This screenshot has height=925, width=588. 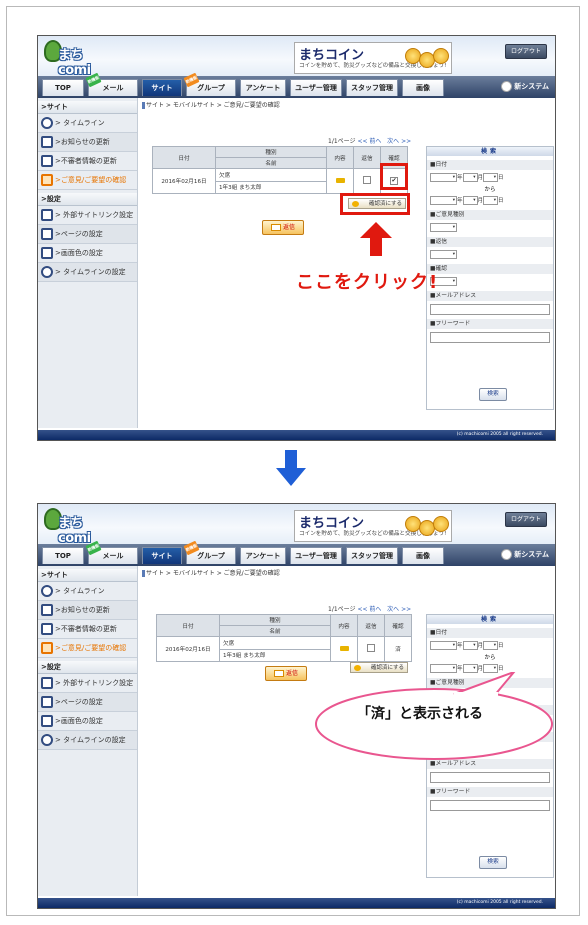 What do you see at coordinates (490, 201) in the screenshot?
I see `date-to-selects: ▾ 年 ▾ 月 ▾ 日` at bounding box center [490, 201].